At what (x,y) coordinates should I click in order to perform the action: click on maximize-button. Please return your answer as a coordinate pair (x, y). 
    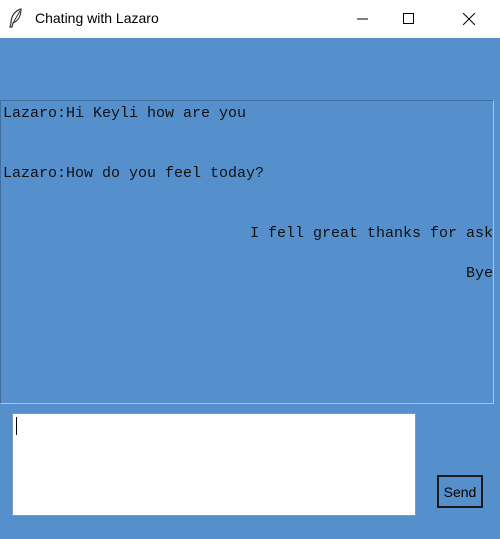
    Looking at the image, I should click on (409, 19).